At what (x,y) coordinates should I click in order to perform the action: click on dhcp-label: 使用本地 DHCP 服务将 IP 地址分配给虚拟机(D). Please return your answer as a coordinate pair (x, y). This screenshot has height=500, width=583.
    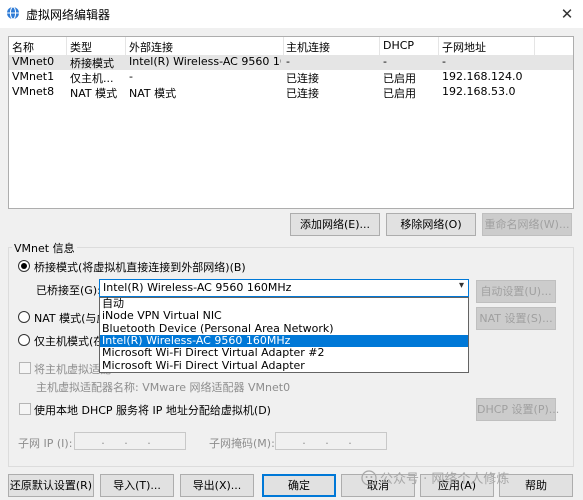
    Looking at the image, I should click on (152, 410).